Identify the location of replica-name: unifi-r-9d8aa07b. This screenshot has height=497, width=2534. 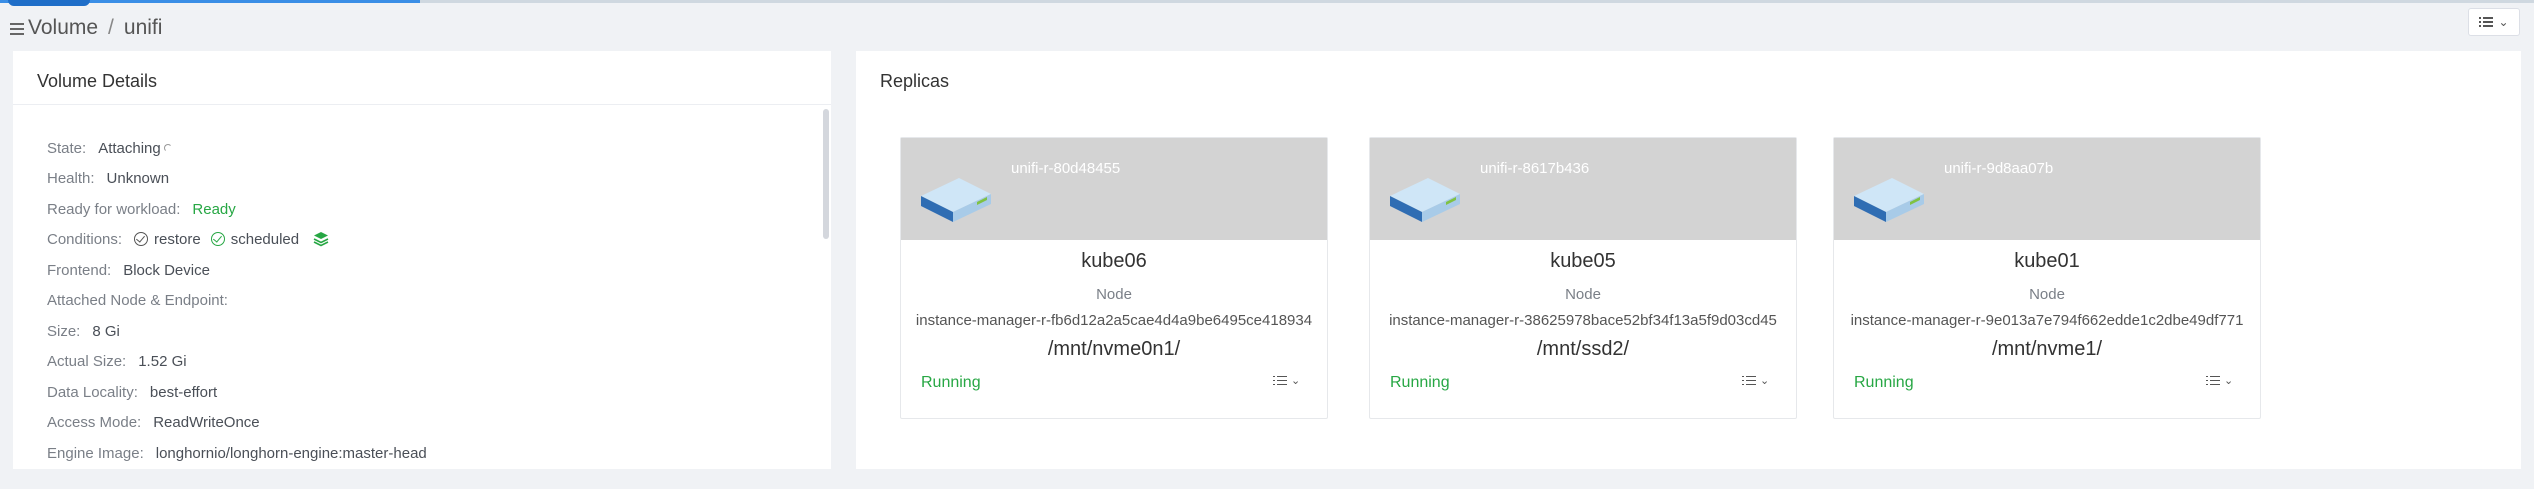
(1999, 168).